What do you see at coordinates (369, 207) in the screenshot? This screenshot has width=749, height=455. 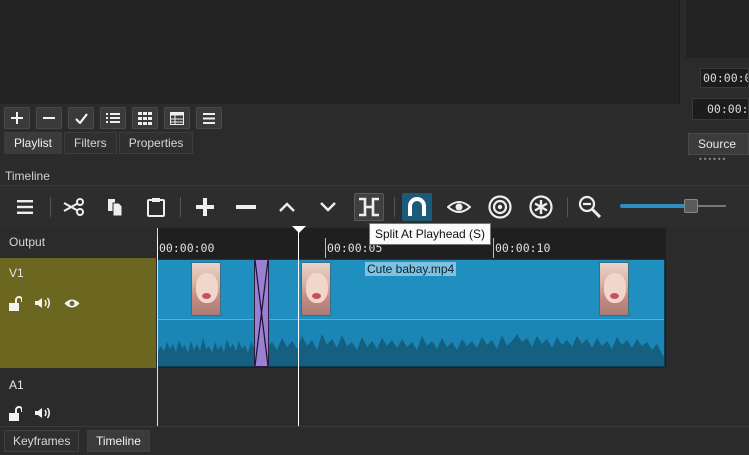 I see `split-icon` at bounding box center [369, 207].